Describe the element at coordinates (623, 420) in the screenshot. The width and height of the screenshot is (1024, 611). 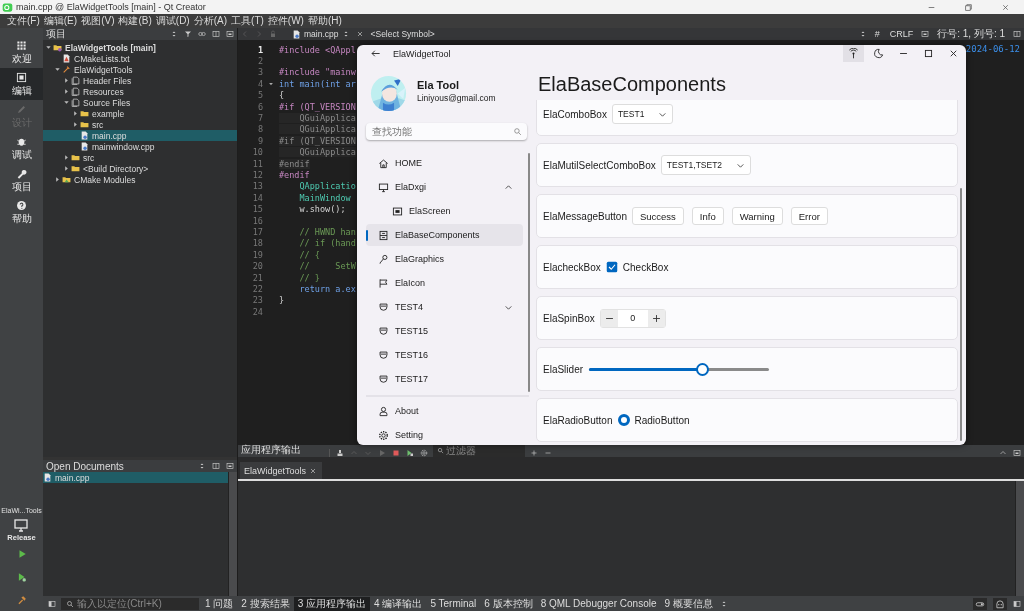
I see `radio-button` at that location.